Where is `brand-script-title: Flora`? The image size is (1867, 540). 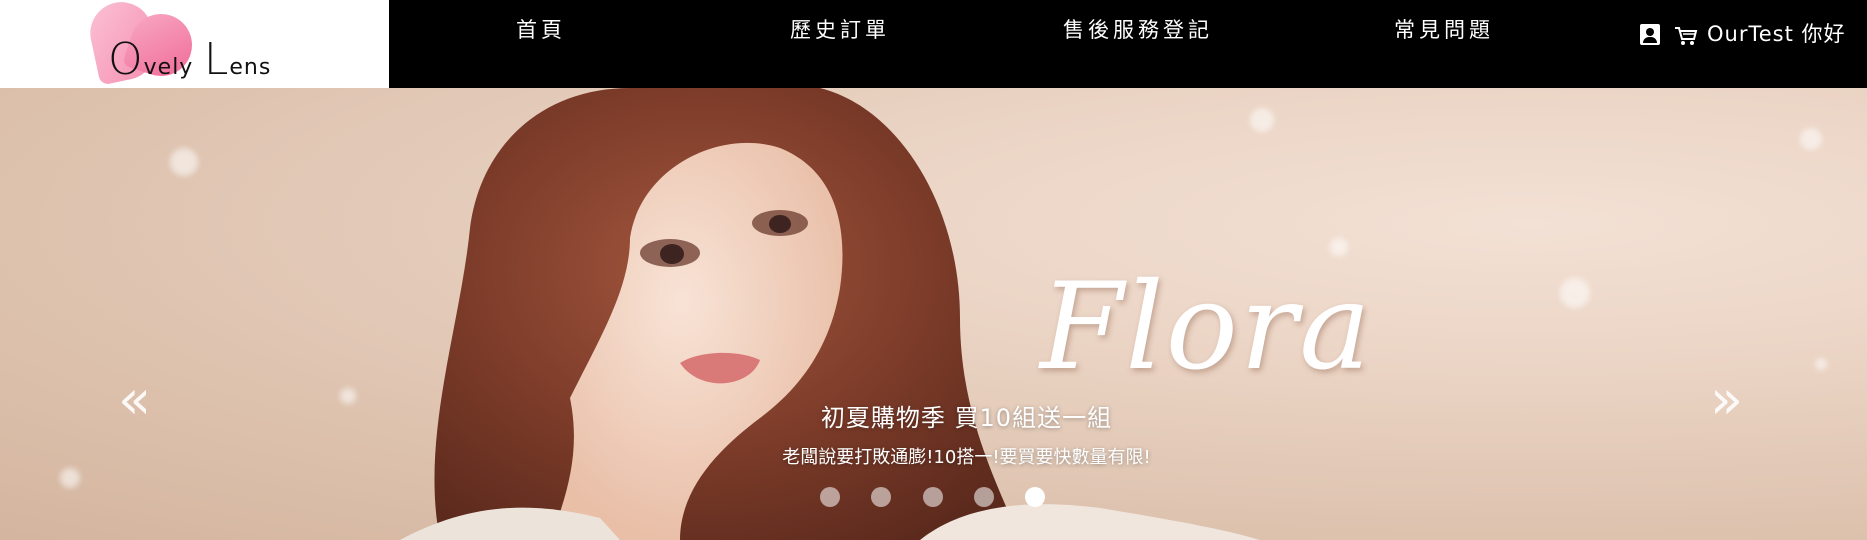 brand-script-title: Flora is located at coordinates (1206, 327).